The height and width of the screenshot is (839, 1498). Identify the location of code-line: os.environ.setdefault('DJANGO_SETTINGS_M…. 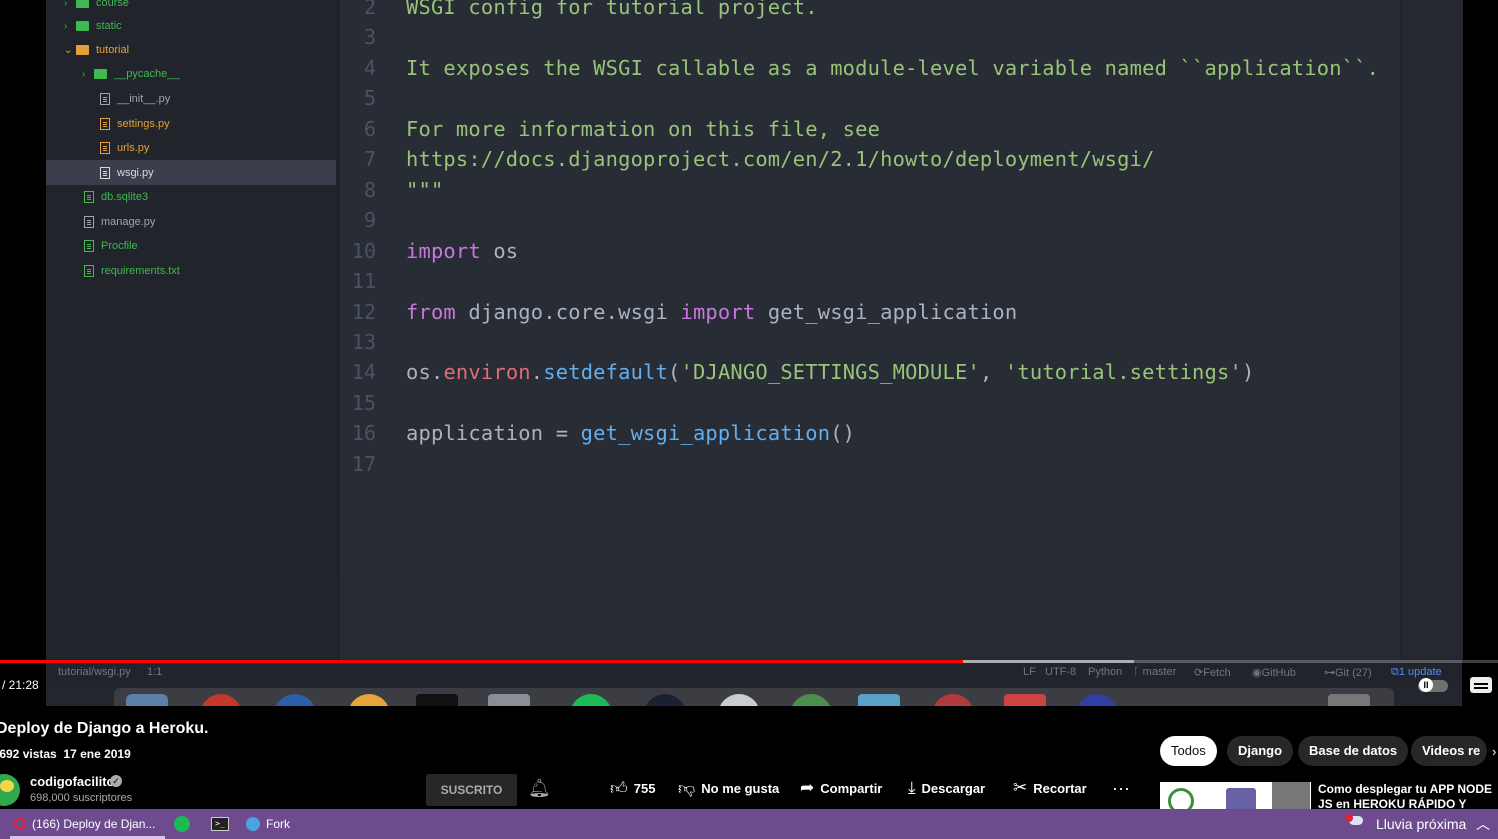
(830, 372).